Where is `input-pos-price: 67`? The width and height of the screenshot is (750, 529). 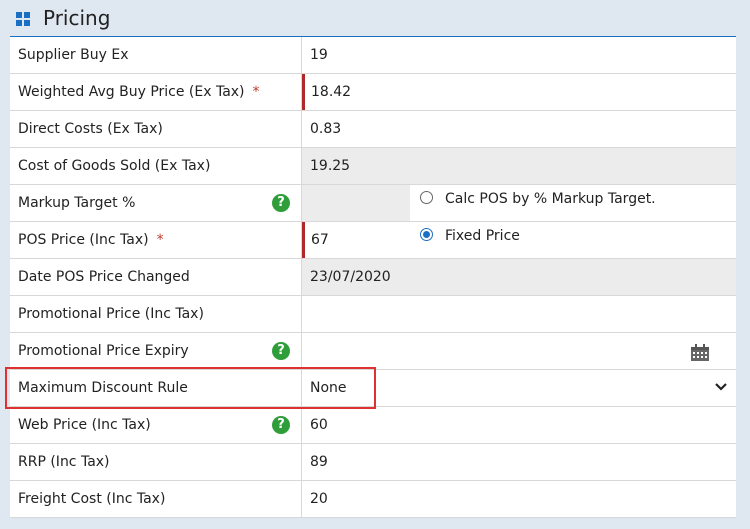 input-pos-price: 67 is located at coordinates (356, 240).